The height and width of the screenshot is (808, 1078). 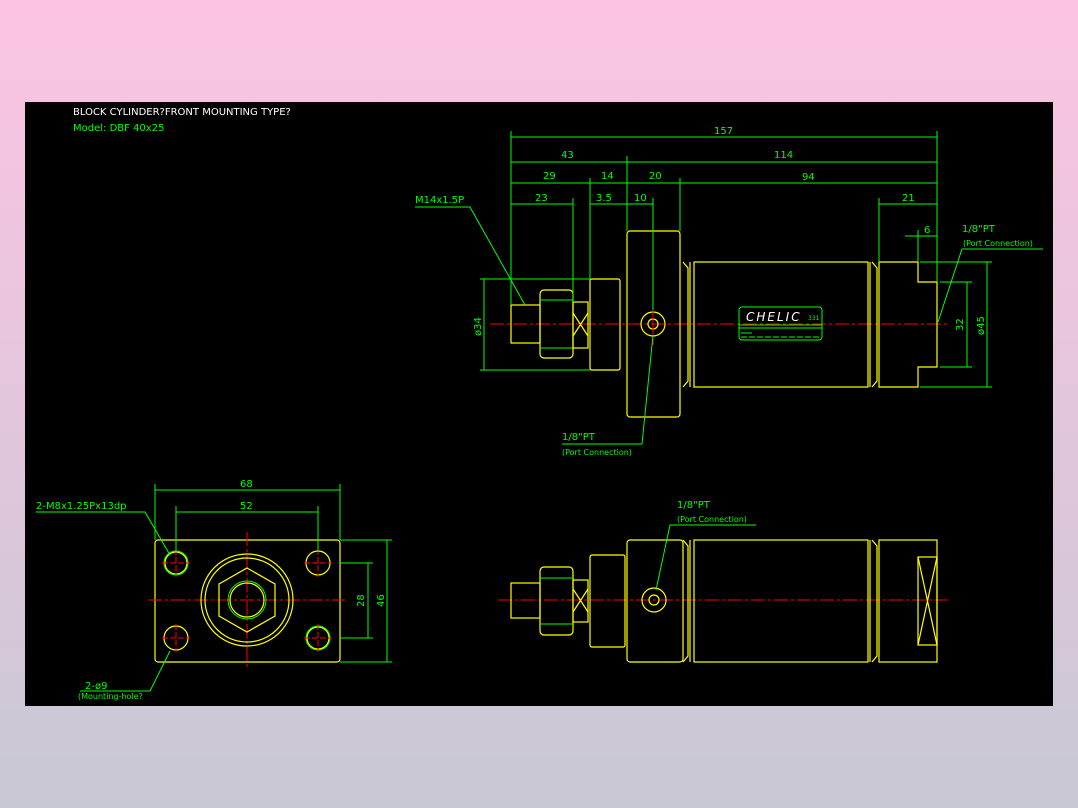 I want to click on nameplate-brand: CHELIC, so click(x=774, y=317).